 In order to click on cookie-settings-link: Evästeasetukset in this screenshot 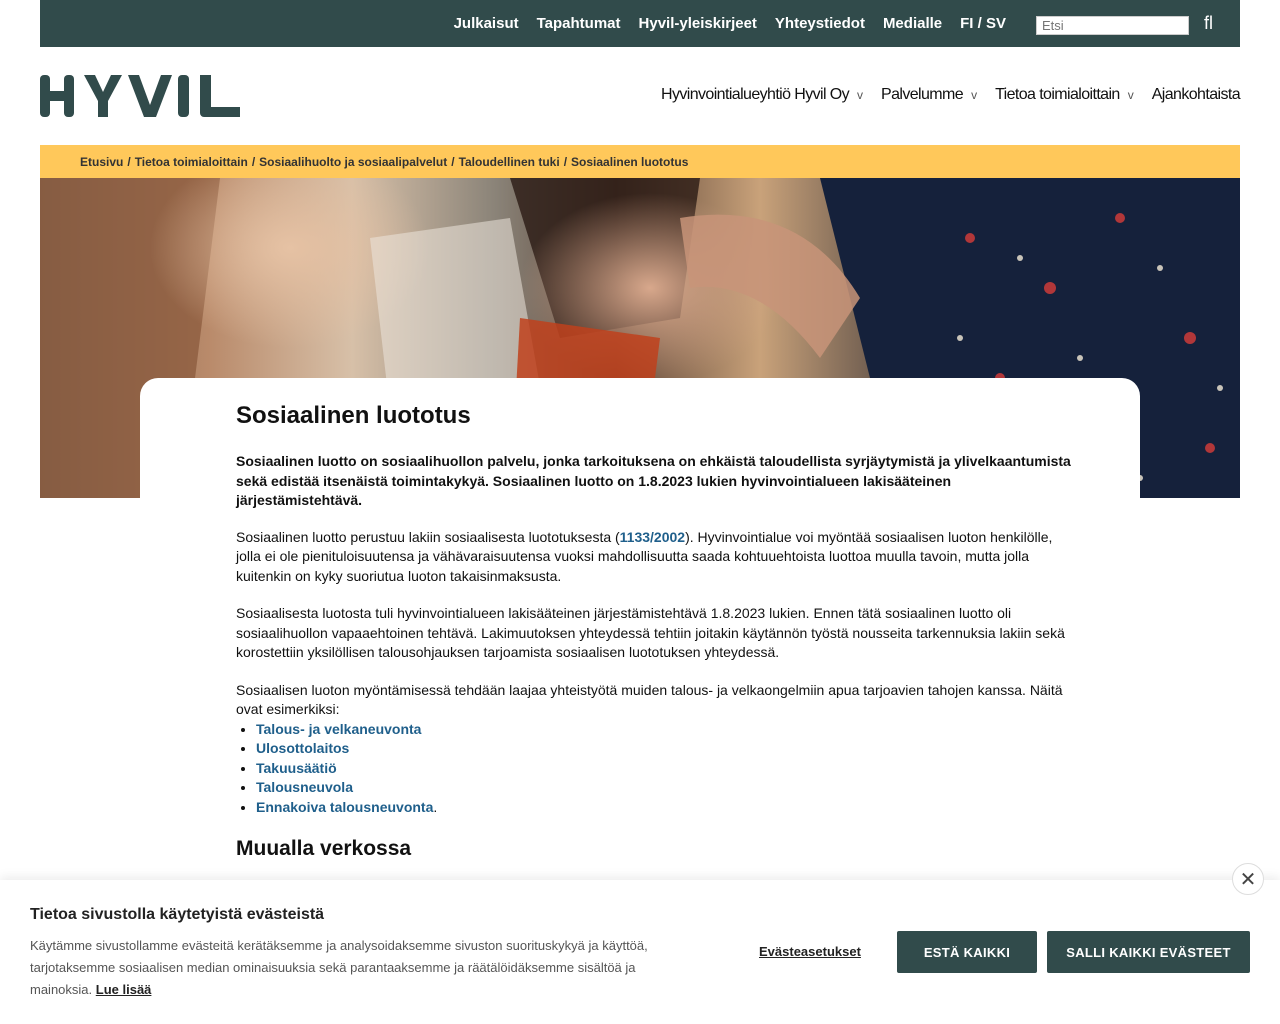, I will do `click(810, 952)`.